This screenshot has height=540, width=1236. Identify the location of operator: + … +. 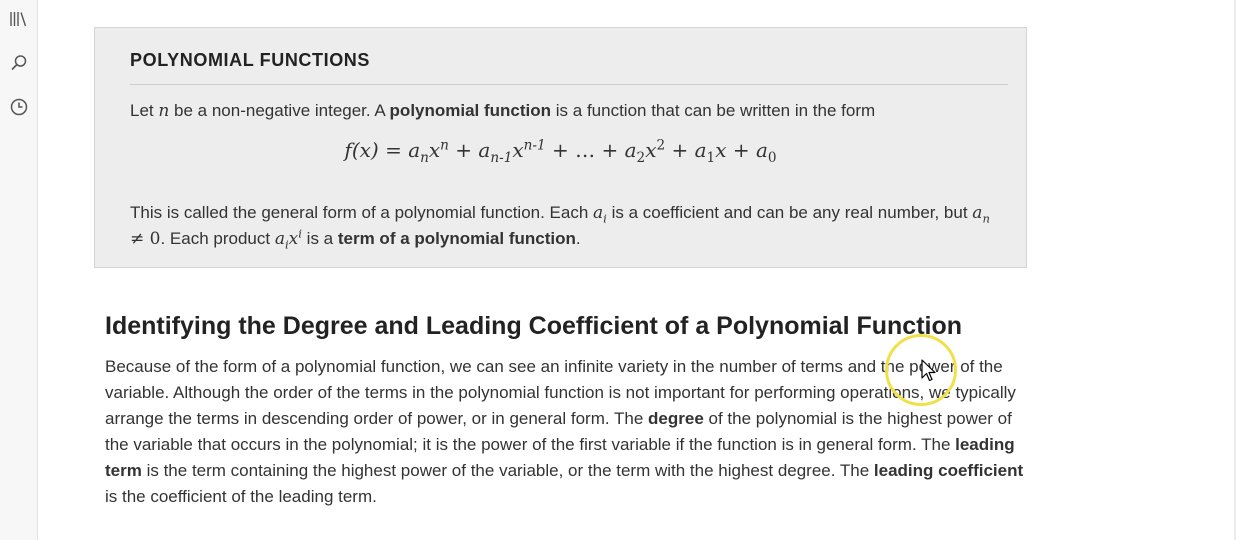
(585, 150).